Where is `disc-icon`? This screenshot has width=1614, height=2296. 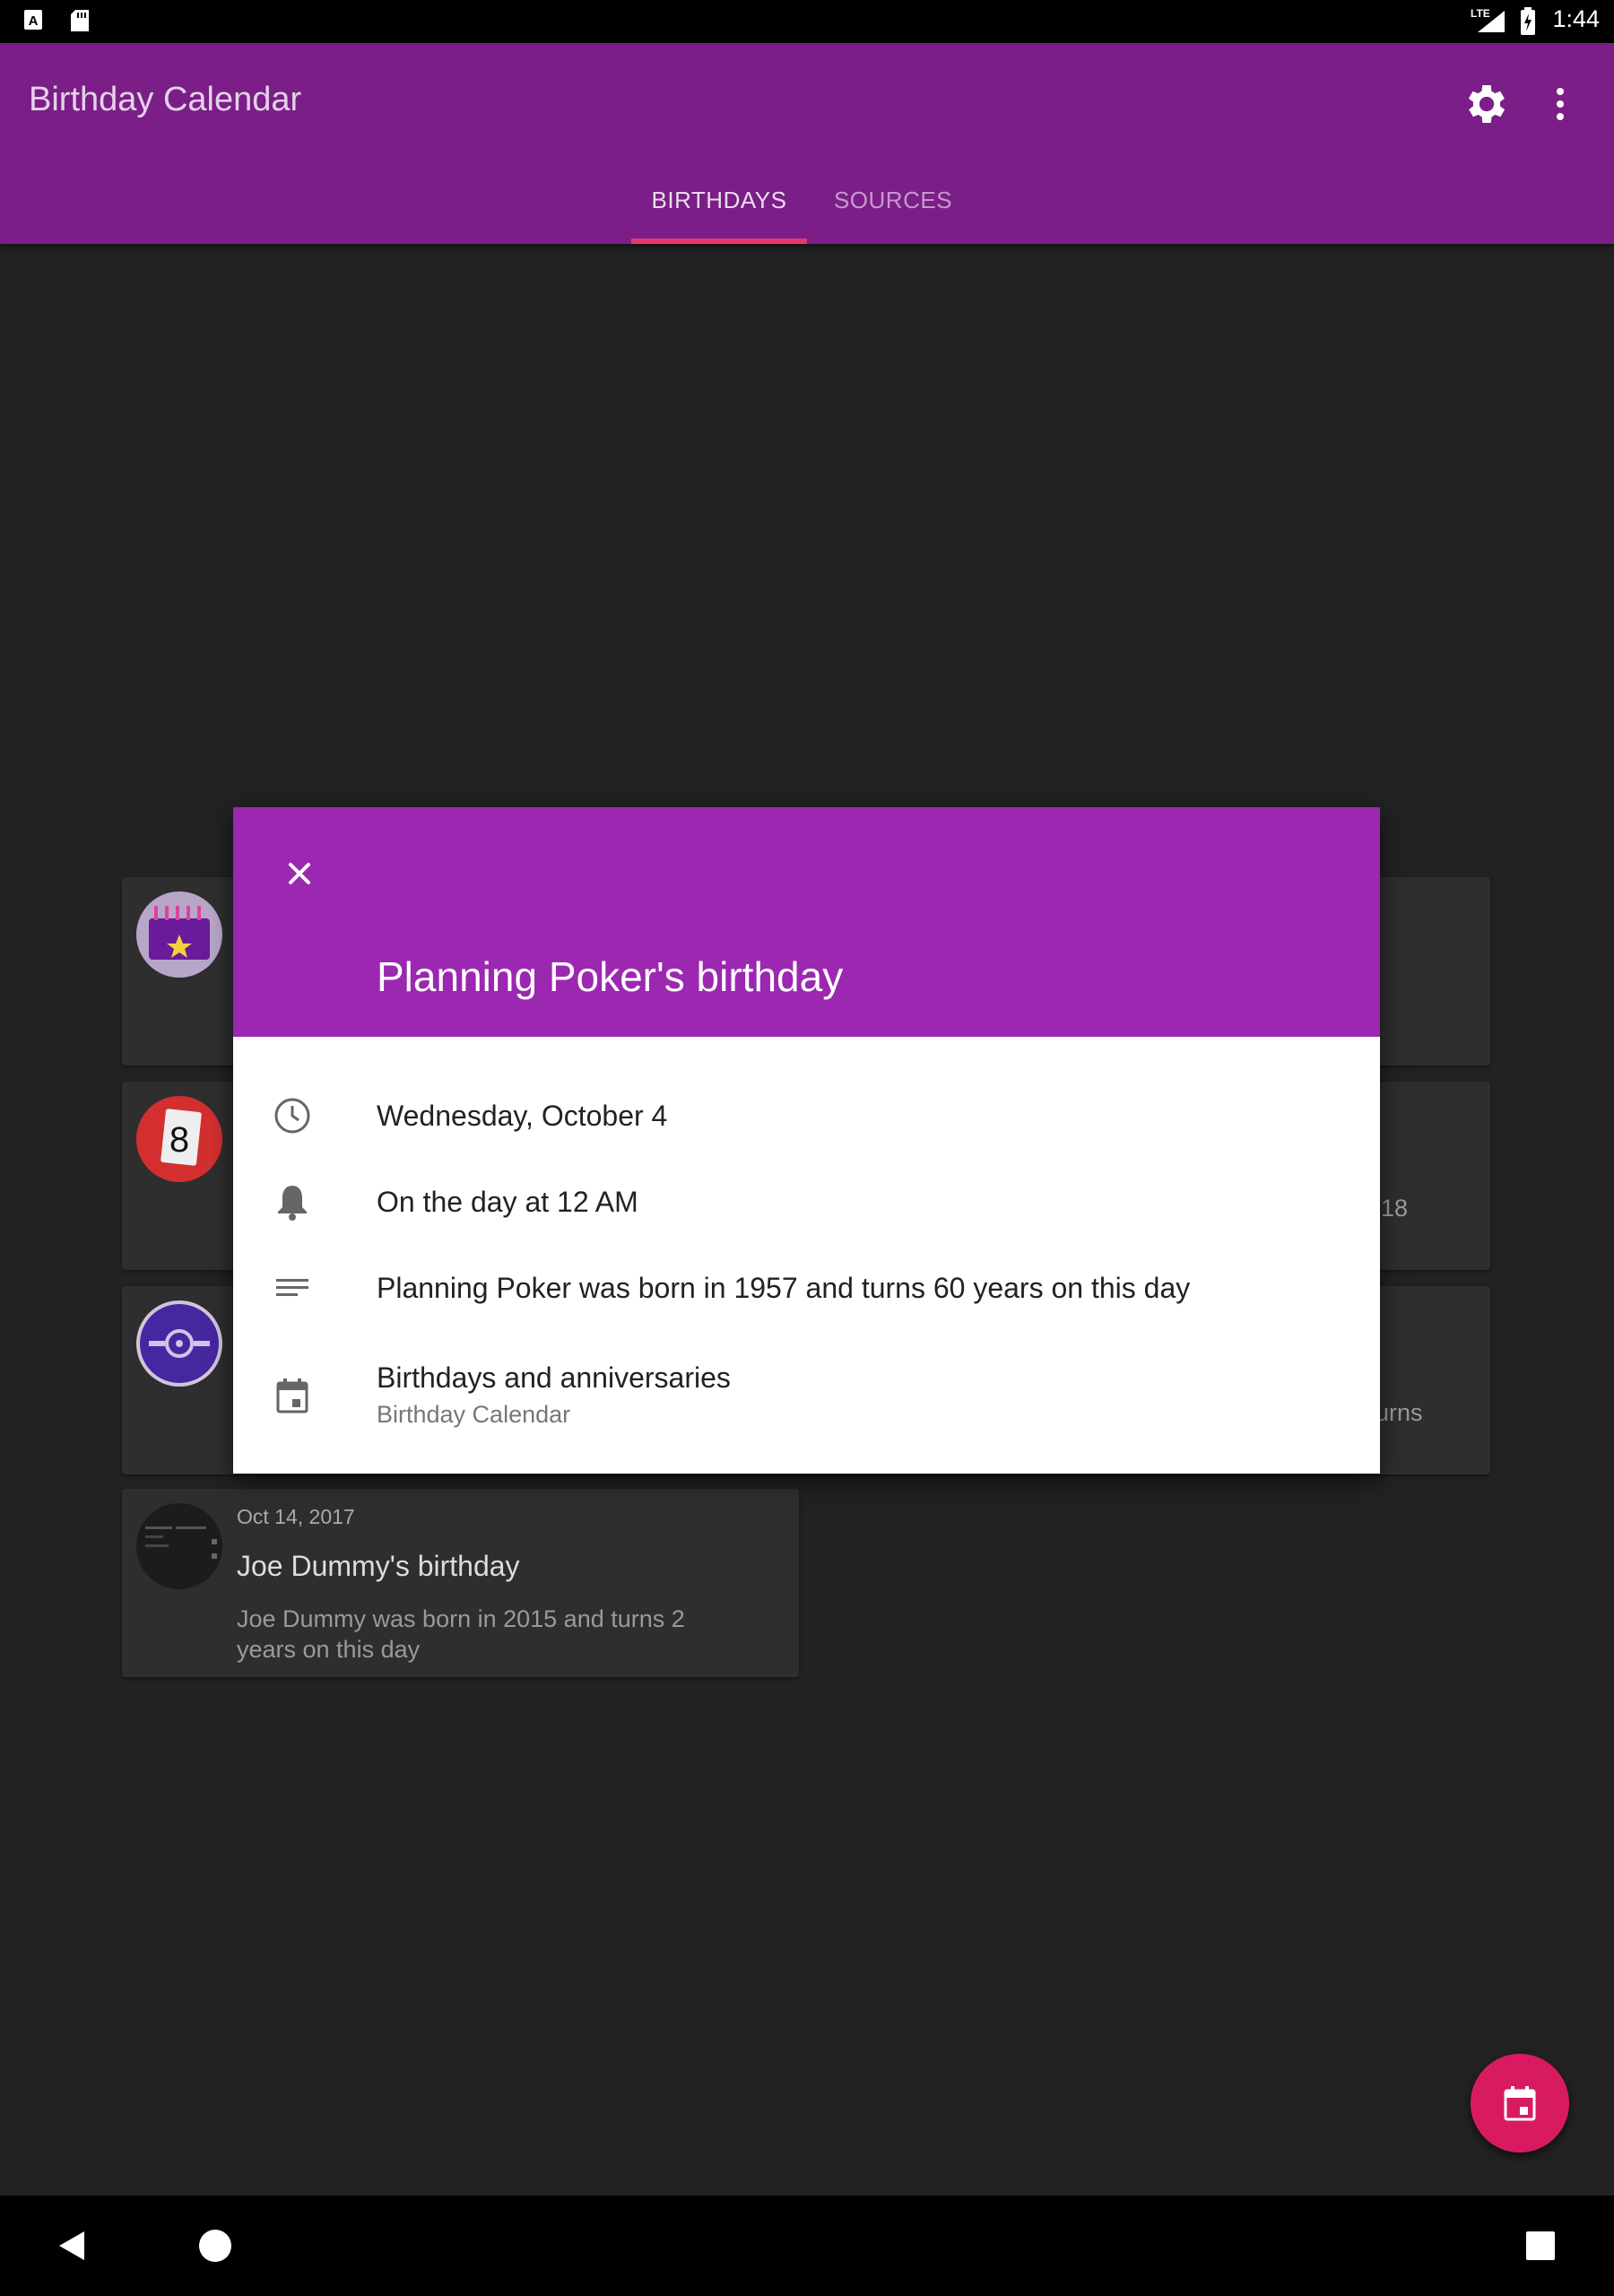
disc-icon is located at coordinates (179, 1343).